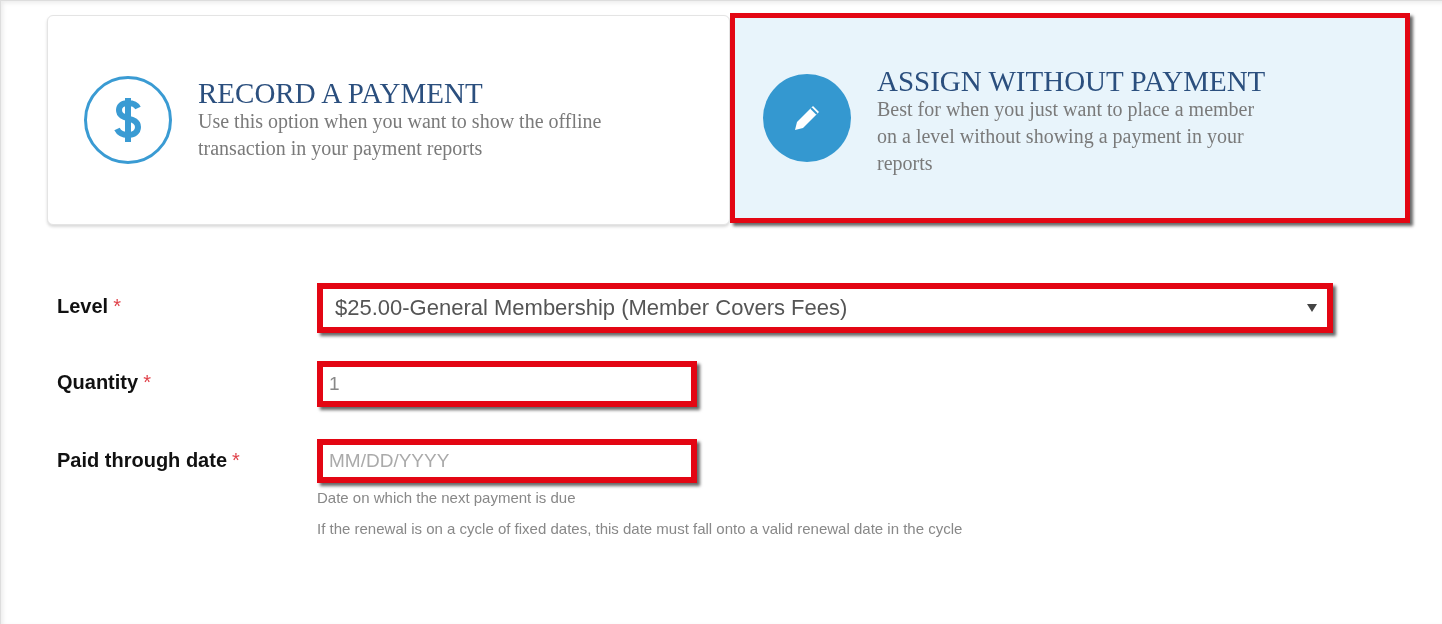 This screenshot has height=624, width=1442. What do you see at coordinates (447, 497) in the screenshot?
I see `help-text: Date on which the next payment is due` at bounding box center [447, 497].